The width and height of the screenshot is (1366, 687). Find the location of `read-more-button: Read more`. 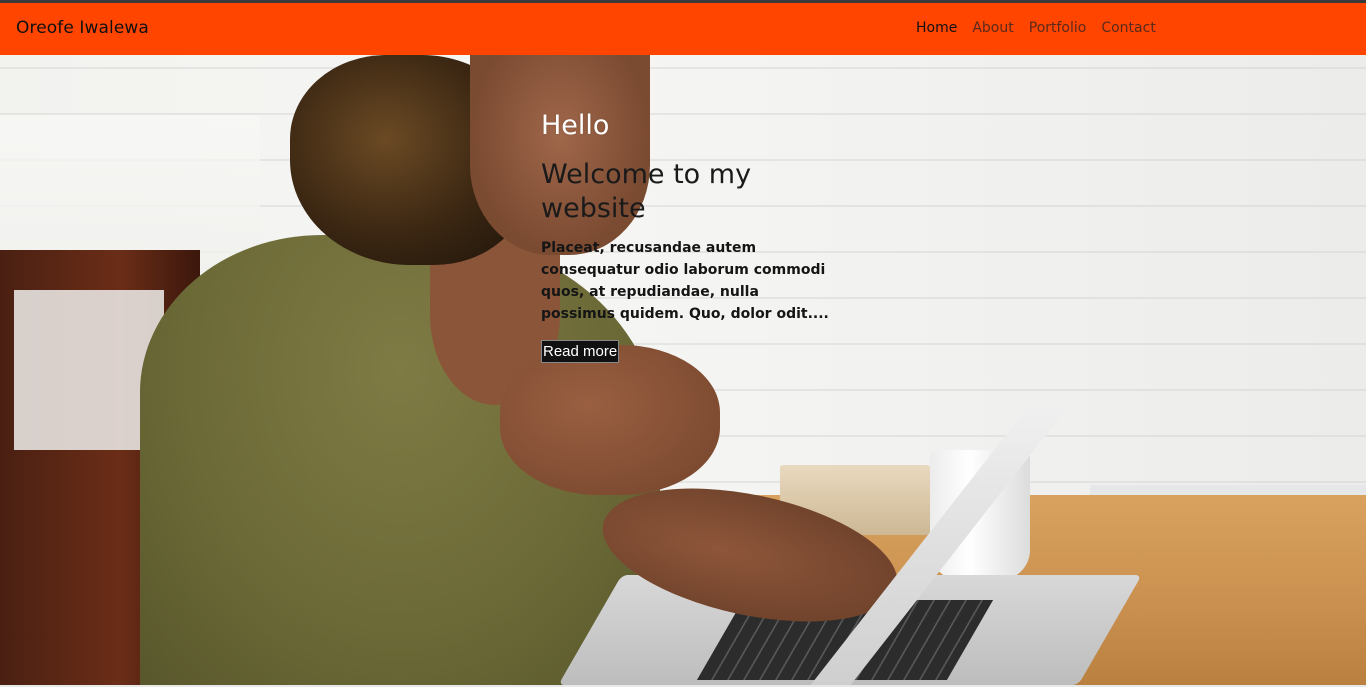

read-more-button: Read more is located at coordinates (580, 351).